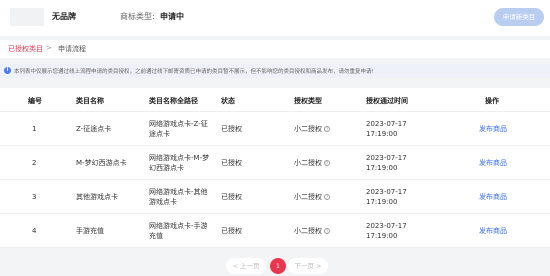 This screenshot has height=276, width=550. Describe the element at coordinates (179, 163) in the screenshot. I see `row-category-path: 网络游戏点卡-M-梦幻西游点卡` at that location.